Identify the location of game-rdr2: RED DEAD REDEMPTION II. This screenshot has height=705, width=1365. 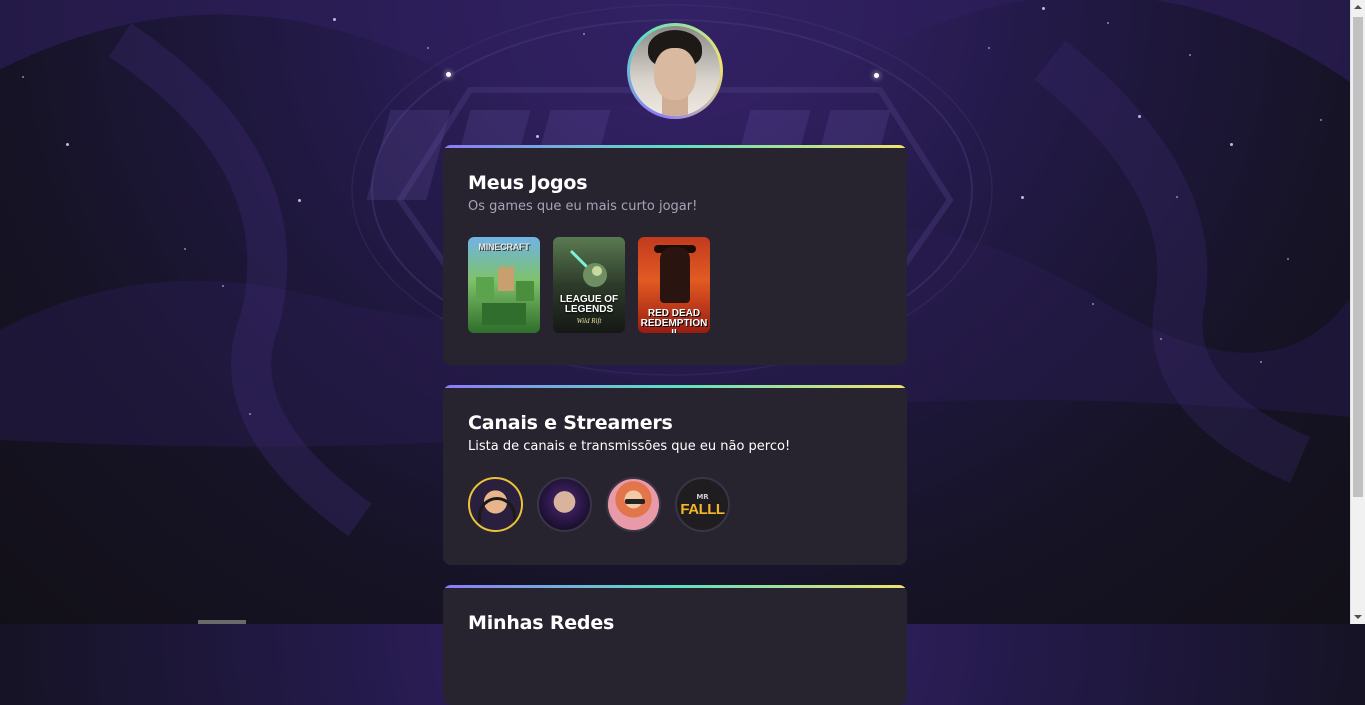
(674, 285).